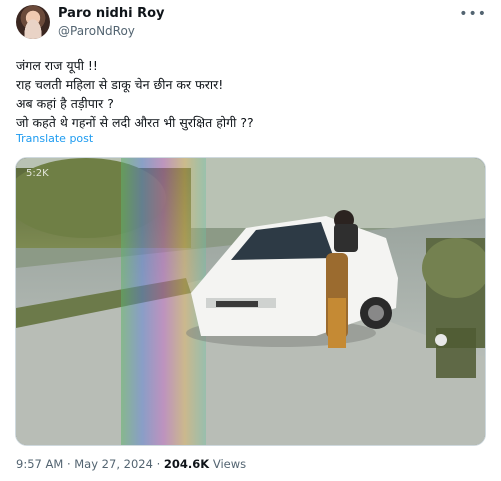 The width and height of the screenshot is (501, 481). I want to click on views-count: 204.6K, so click(186, 464).